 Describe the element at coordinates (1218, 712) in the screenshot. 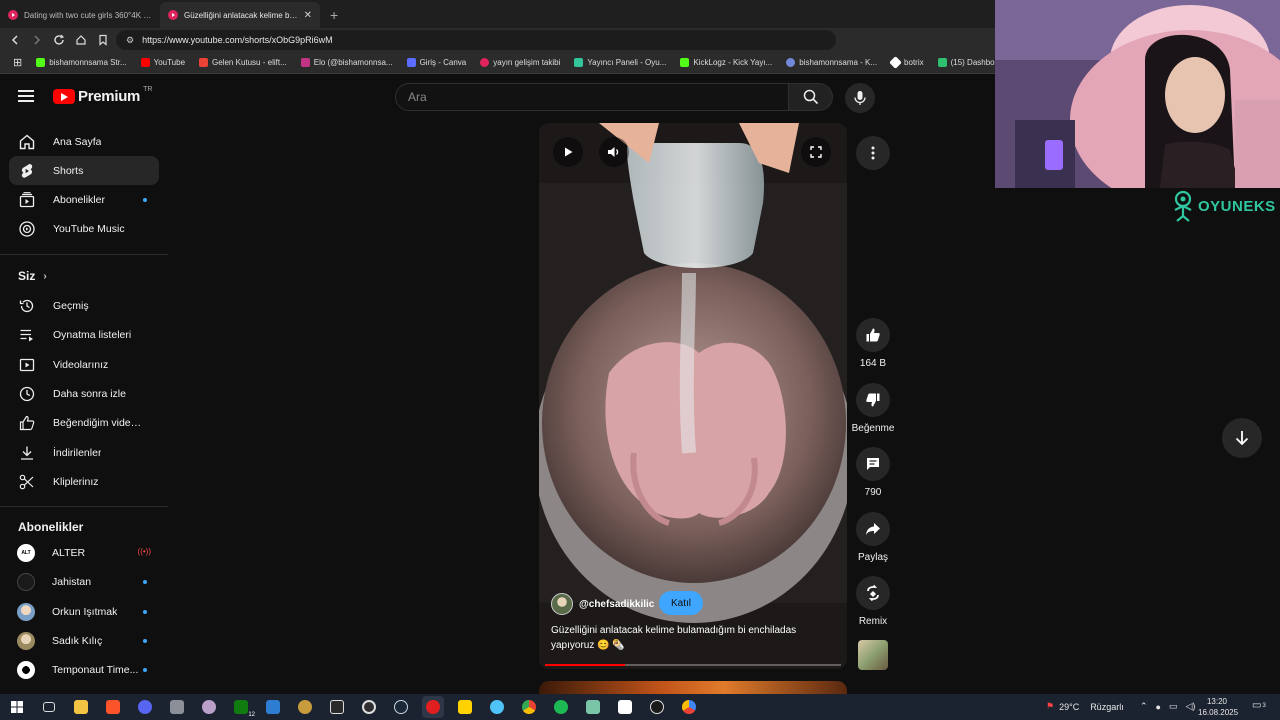

I see `clock-date: 16.08.2025` at that location.